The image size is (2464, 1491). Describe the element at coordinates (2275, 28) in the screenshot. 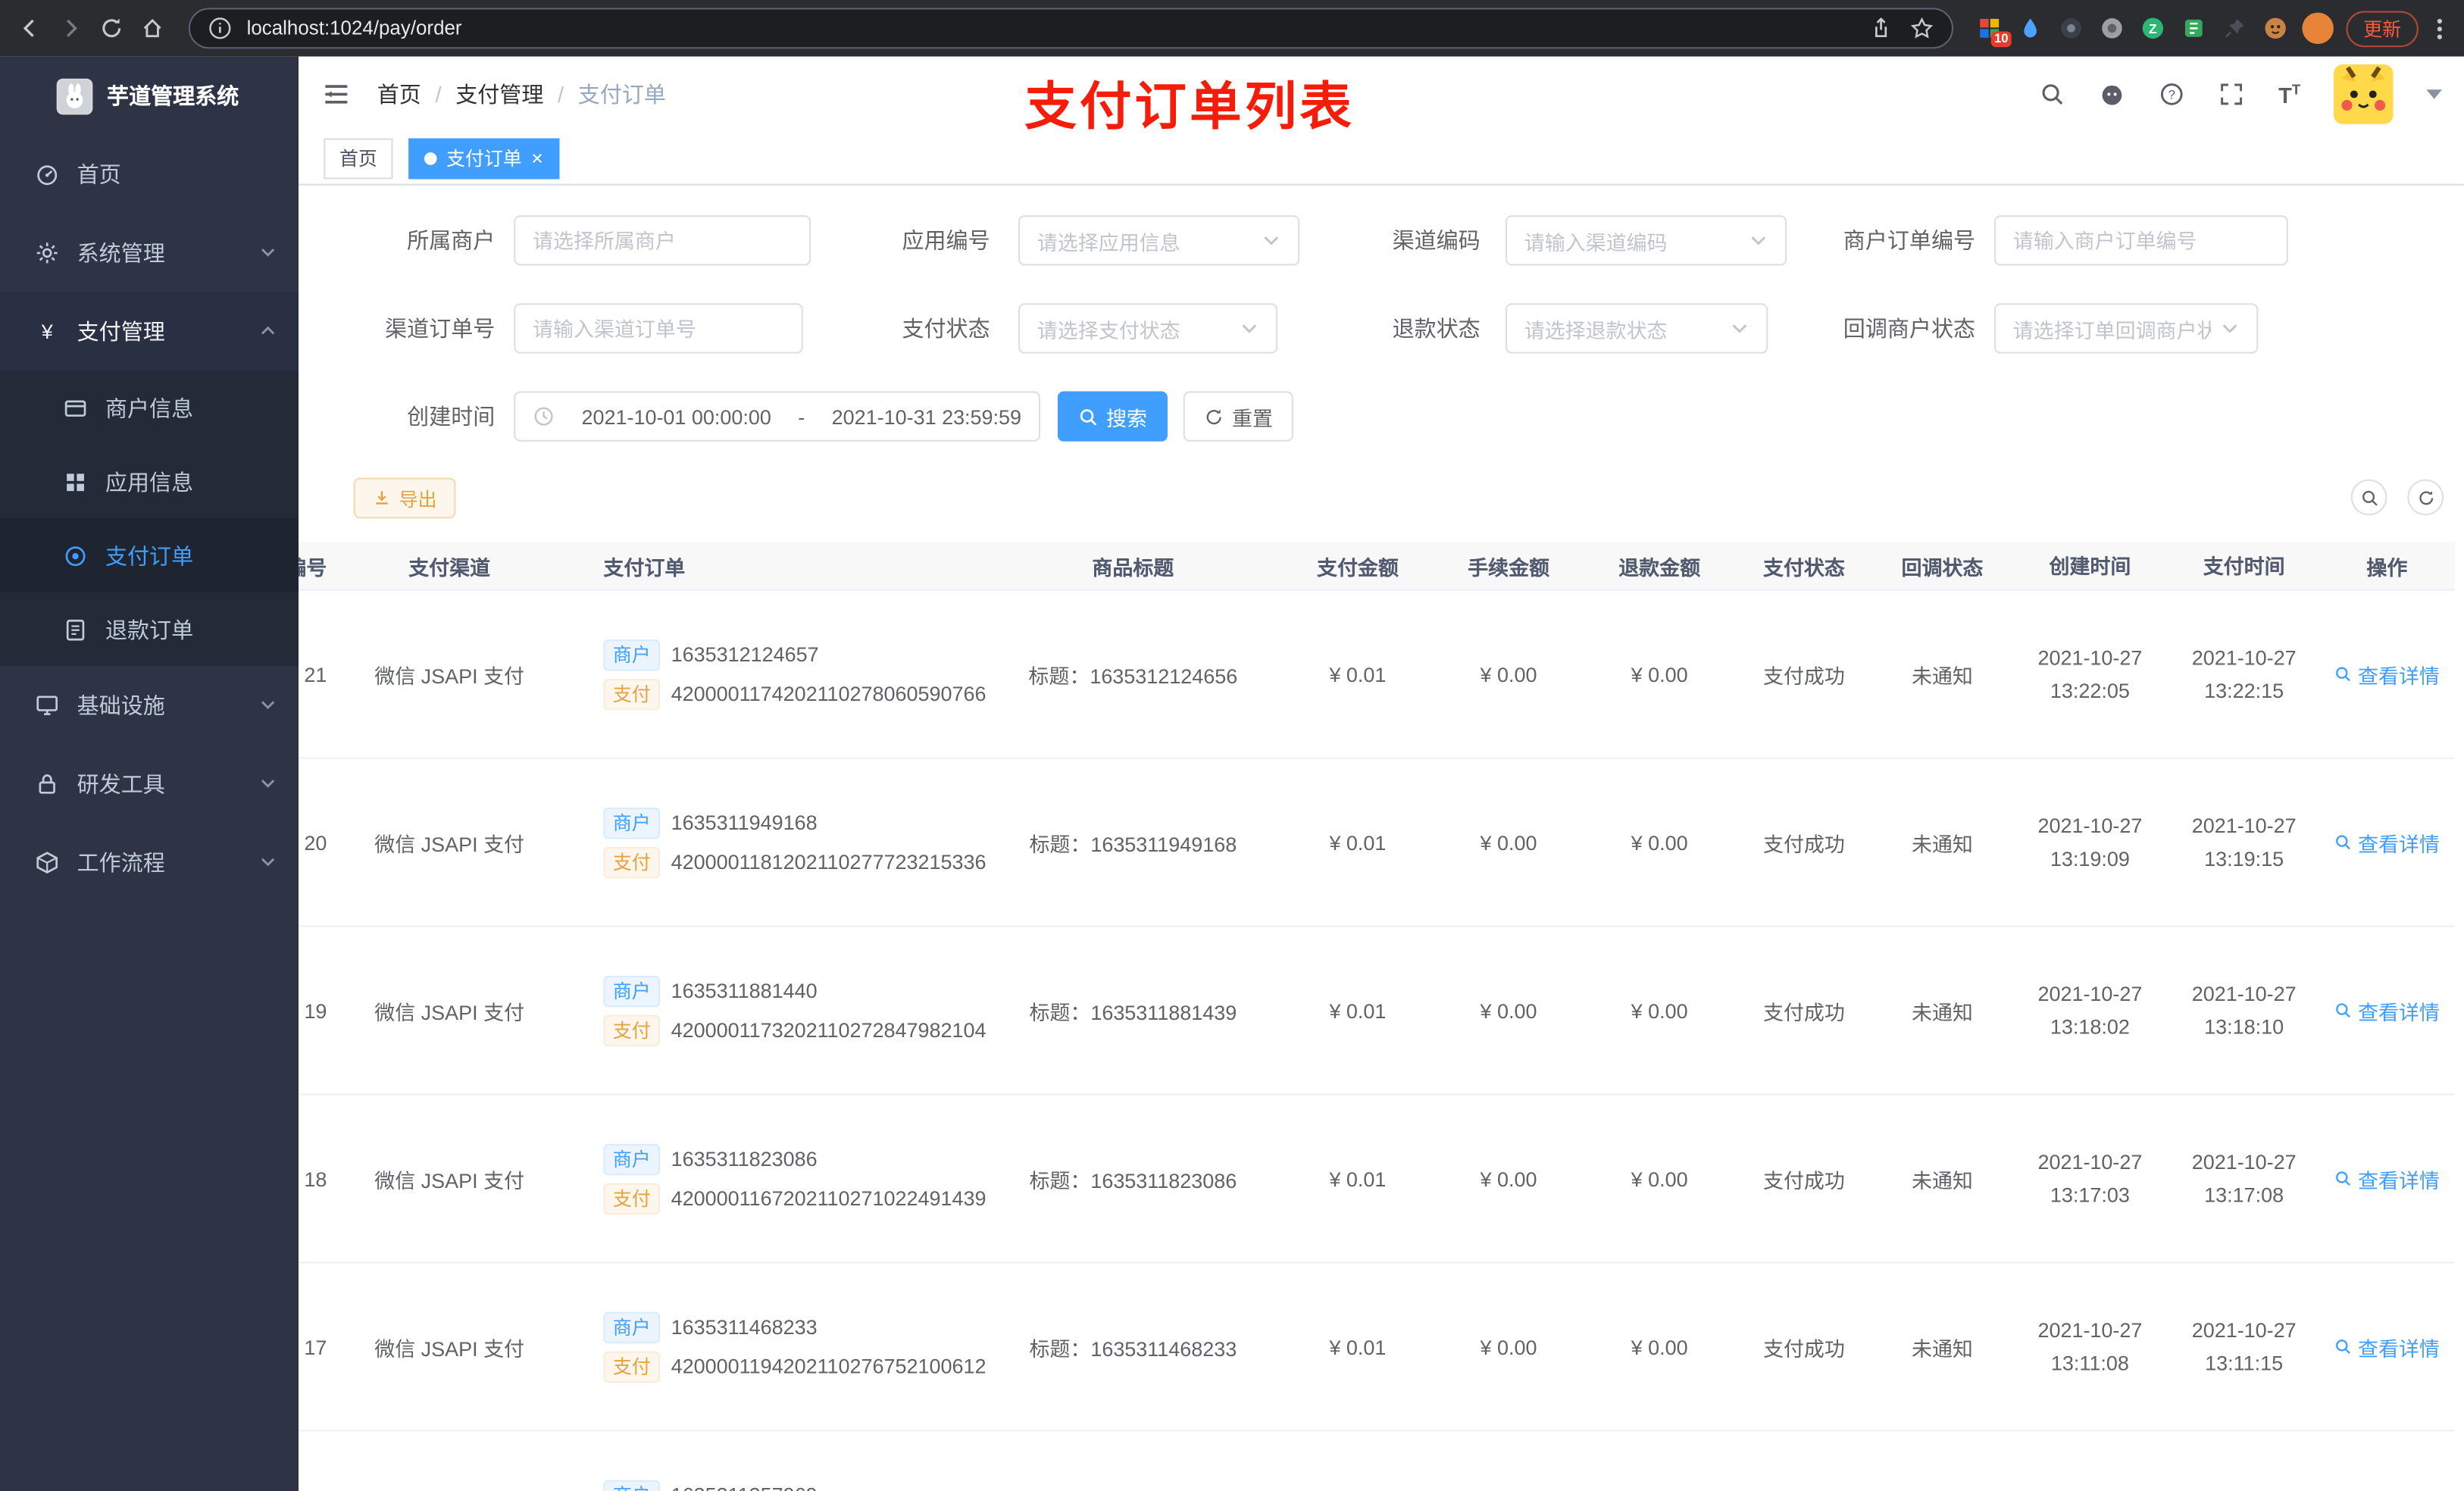

I see `extension-face-icon` at that location.